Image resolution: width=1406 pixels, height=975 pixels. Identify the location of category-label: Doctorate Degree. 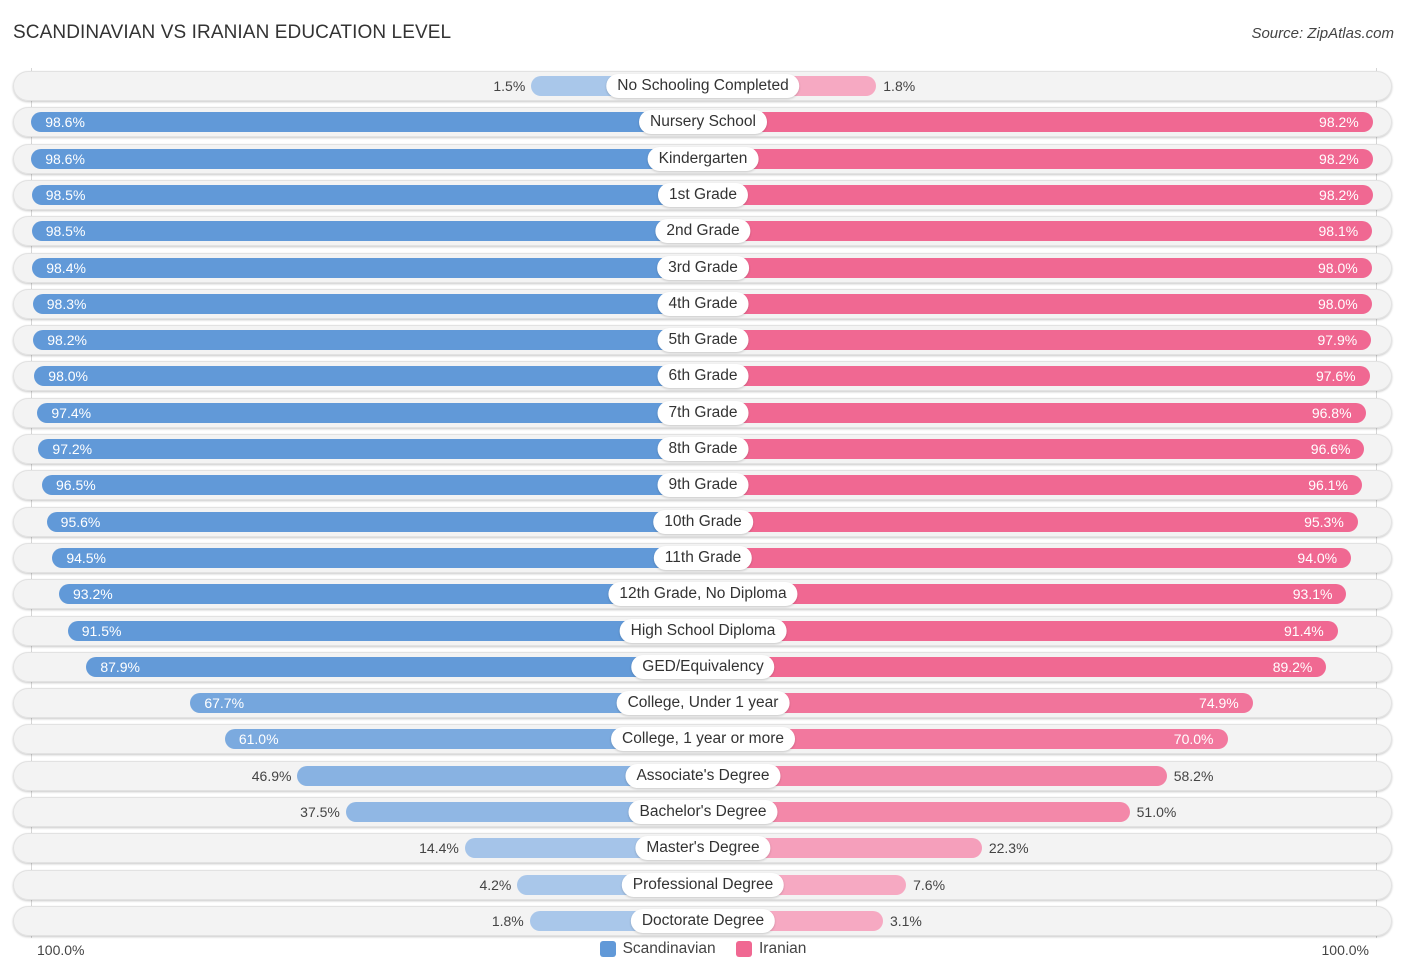
(703, 920).